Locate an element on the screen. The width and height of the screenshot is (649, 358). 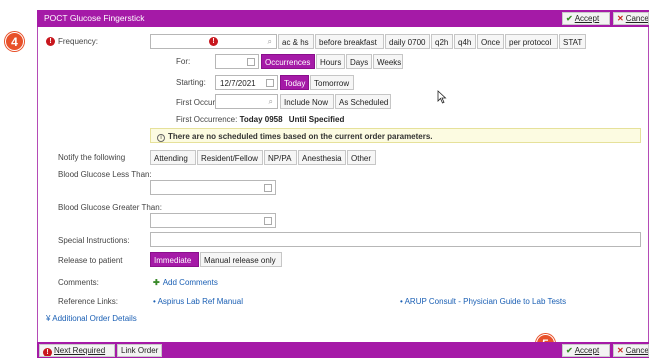
tomorrow-button: Tomorrow is located at coordinates (332, 82).